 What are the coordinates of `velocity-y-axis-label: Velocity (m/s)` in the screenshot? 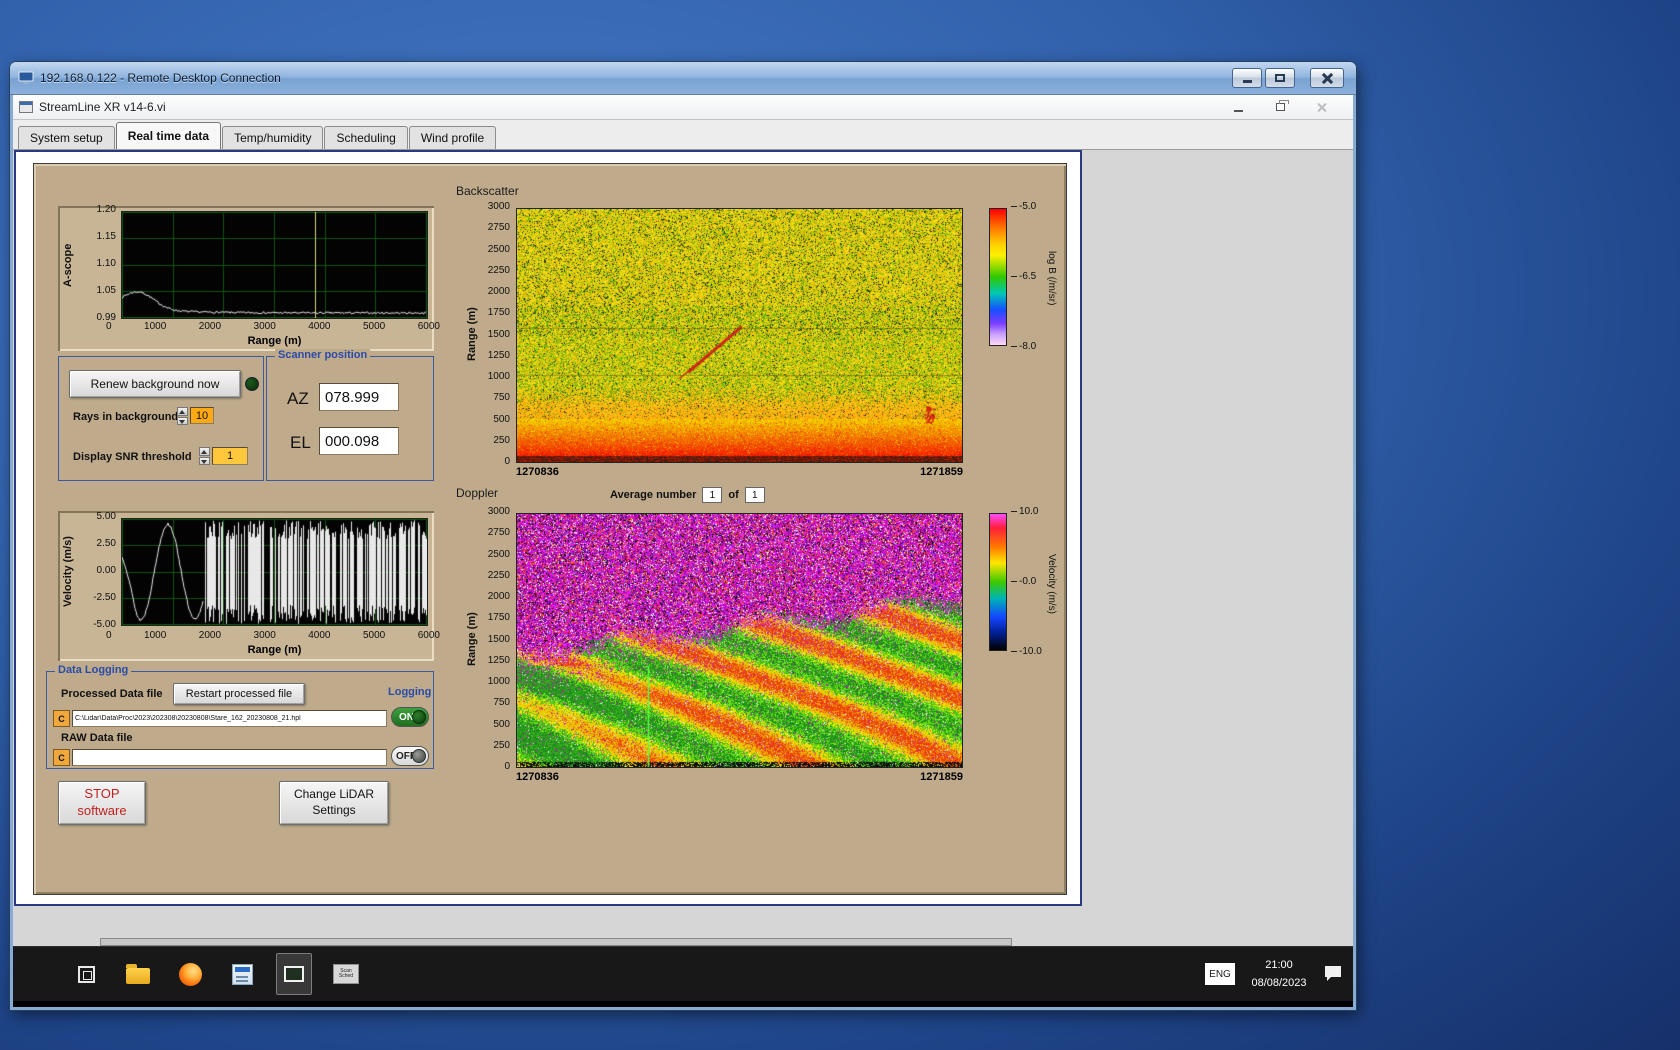 It's located at (68, 572).